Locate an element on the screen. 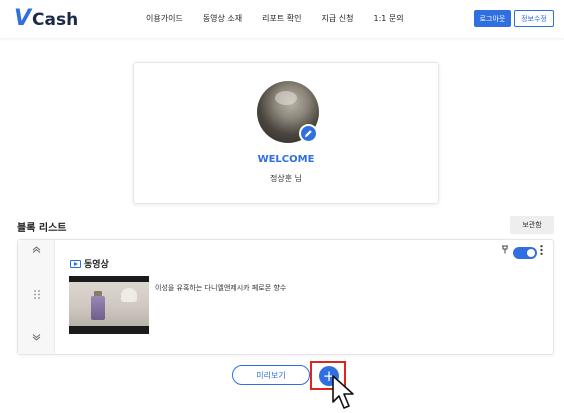  pencil-icon is located at coordinates (308, 133).